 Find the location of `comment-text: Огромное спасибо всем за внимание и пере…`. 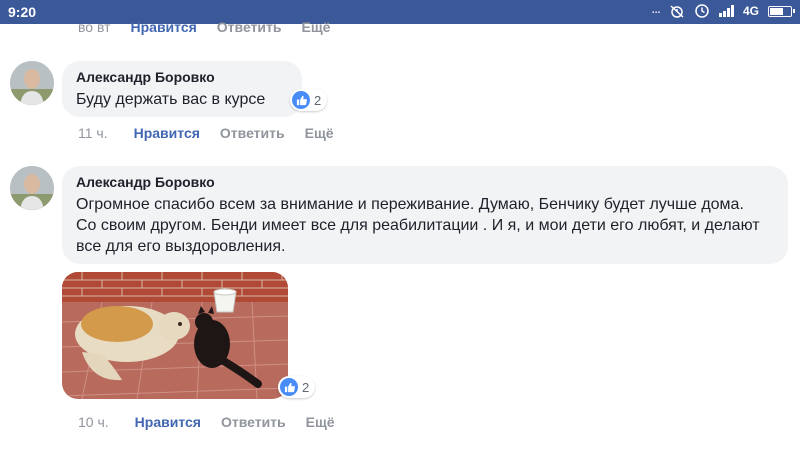

comment-text: Огромное спасибо всем за внимание и пере… is located at coordinates (418, 225).